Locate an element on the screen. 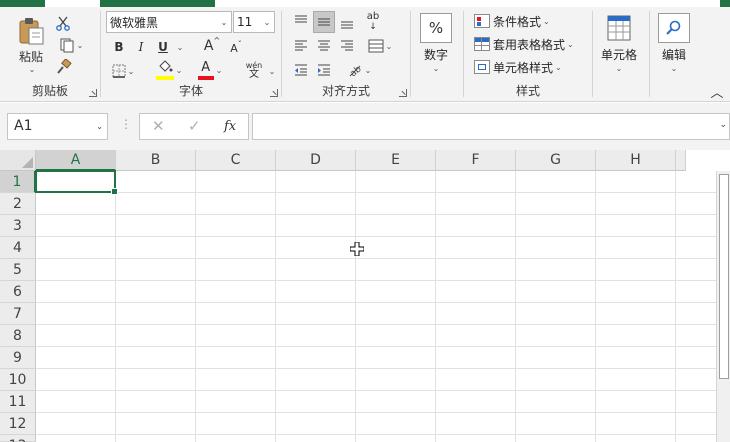 This screenshot has width=730, height=442. insert-function-button: fx is located at coordinates (230, 126).